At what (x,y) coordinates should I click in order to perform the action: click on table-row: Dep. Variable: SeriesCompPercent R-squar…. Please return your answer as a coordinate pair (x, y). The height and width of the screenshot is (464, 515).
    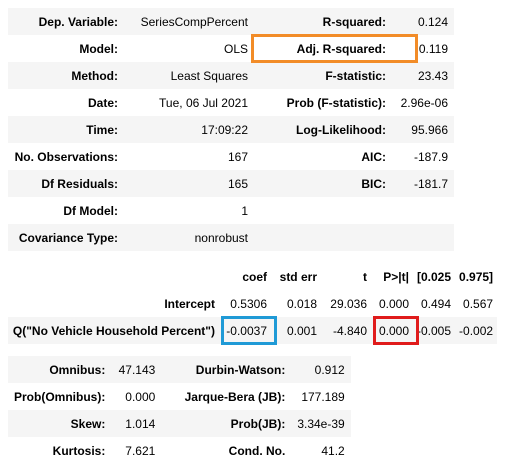
    Looking at the image, I should click on (231, 21).